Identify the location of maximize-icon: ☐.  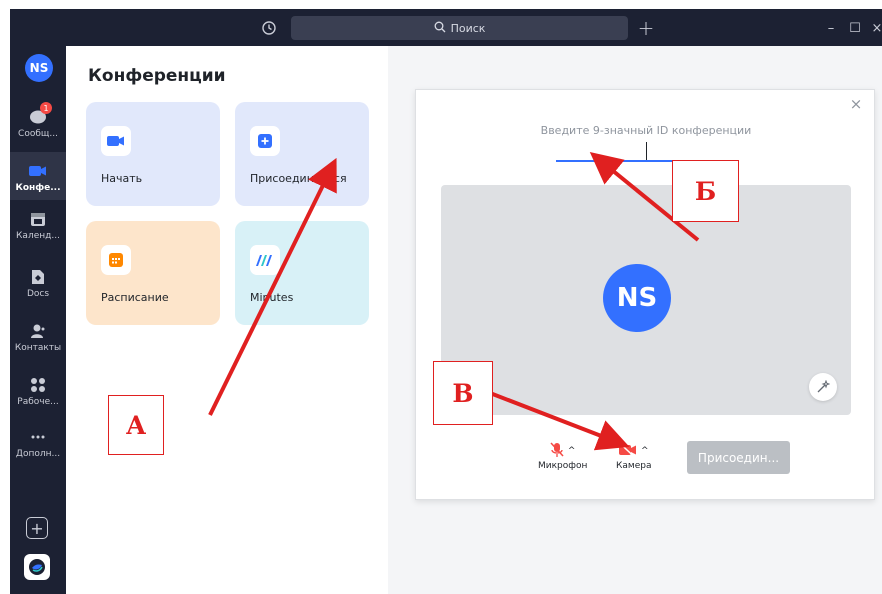
(855, 28).